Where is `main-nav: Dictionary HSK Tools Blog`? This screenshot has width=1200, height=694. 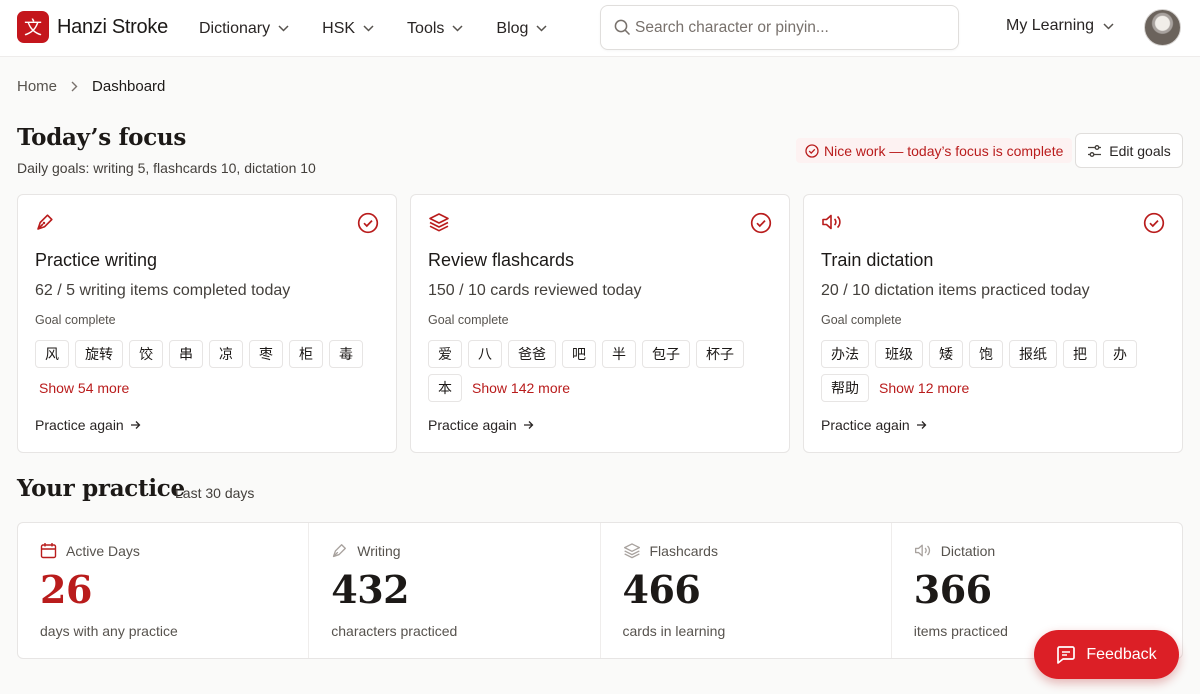 main-nav: Dictionary HSK Tools Blog is located at coordinates (389, 28).